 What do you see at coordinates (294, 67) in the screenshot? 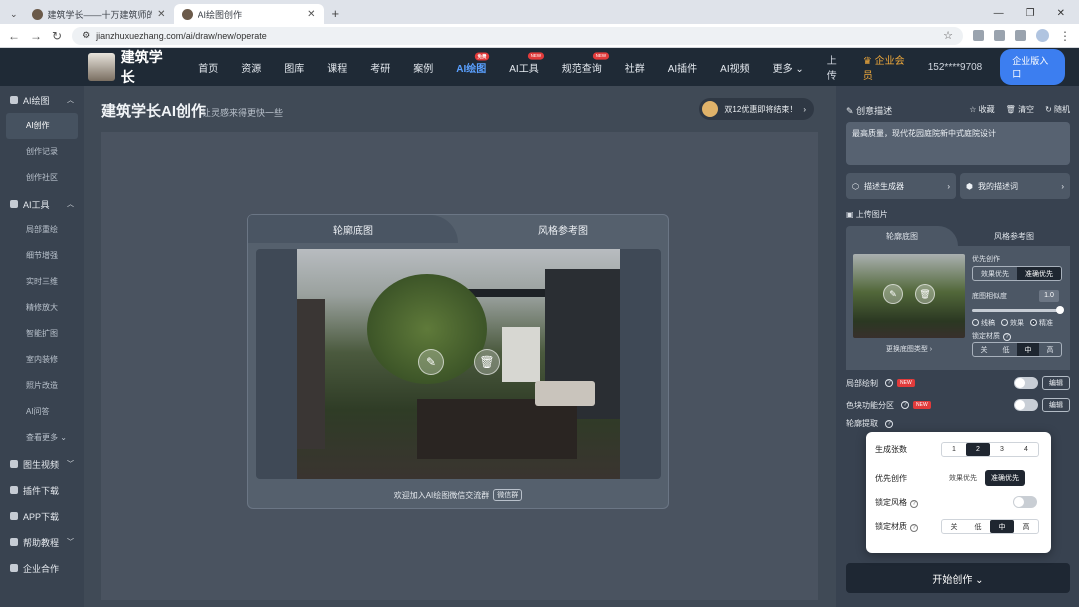
I see `nav-gallery: 图库` at bounding box center [294, 67].